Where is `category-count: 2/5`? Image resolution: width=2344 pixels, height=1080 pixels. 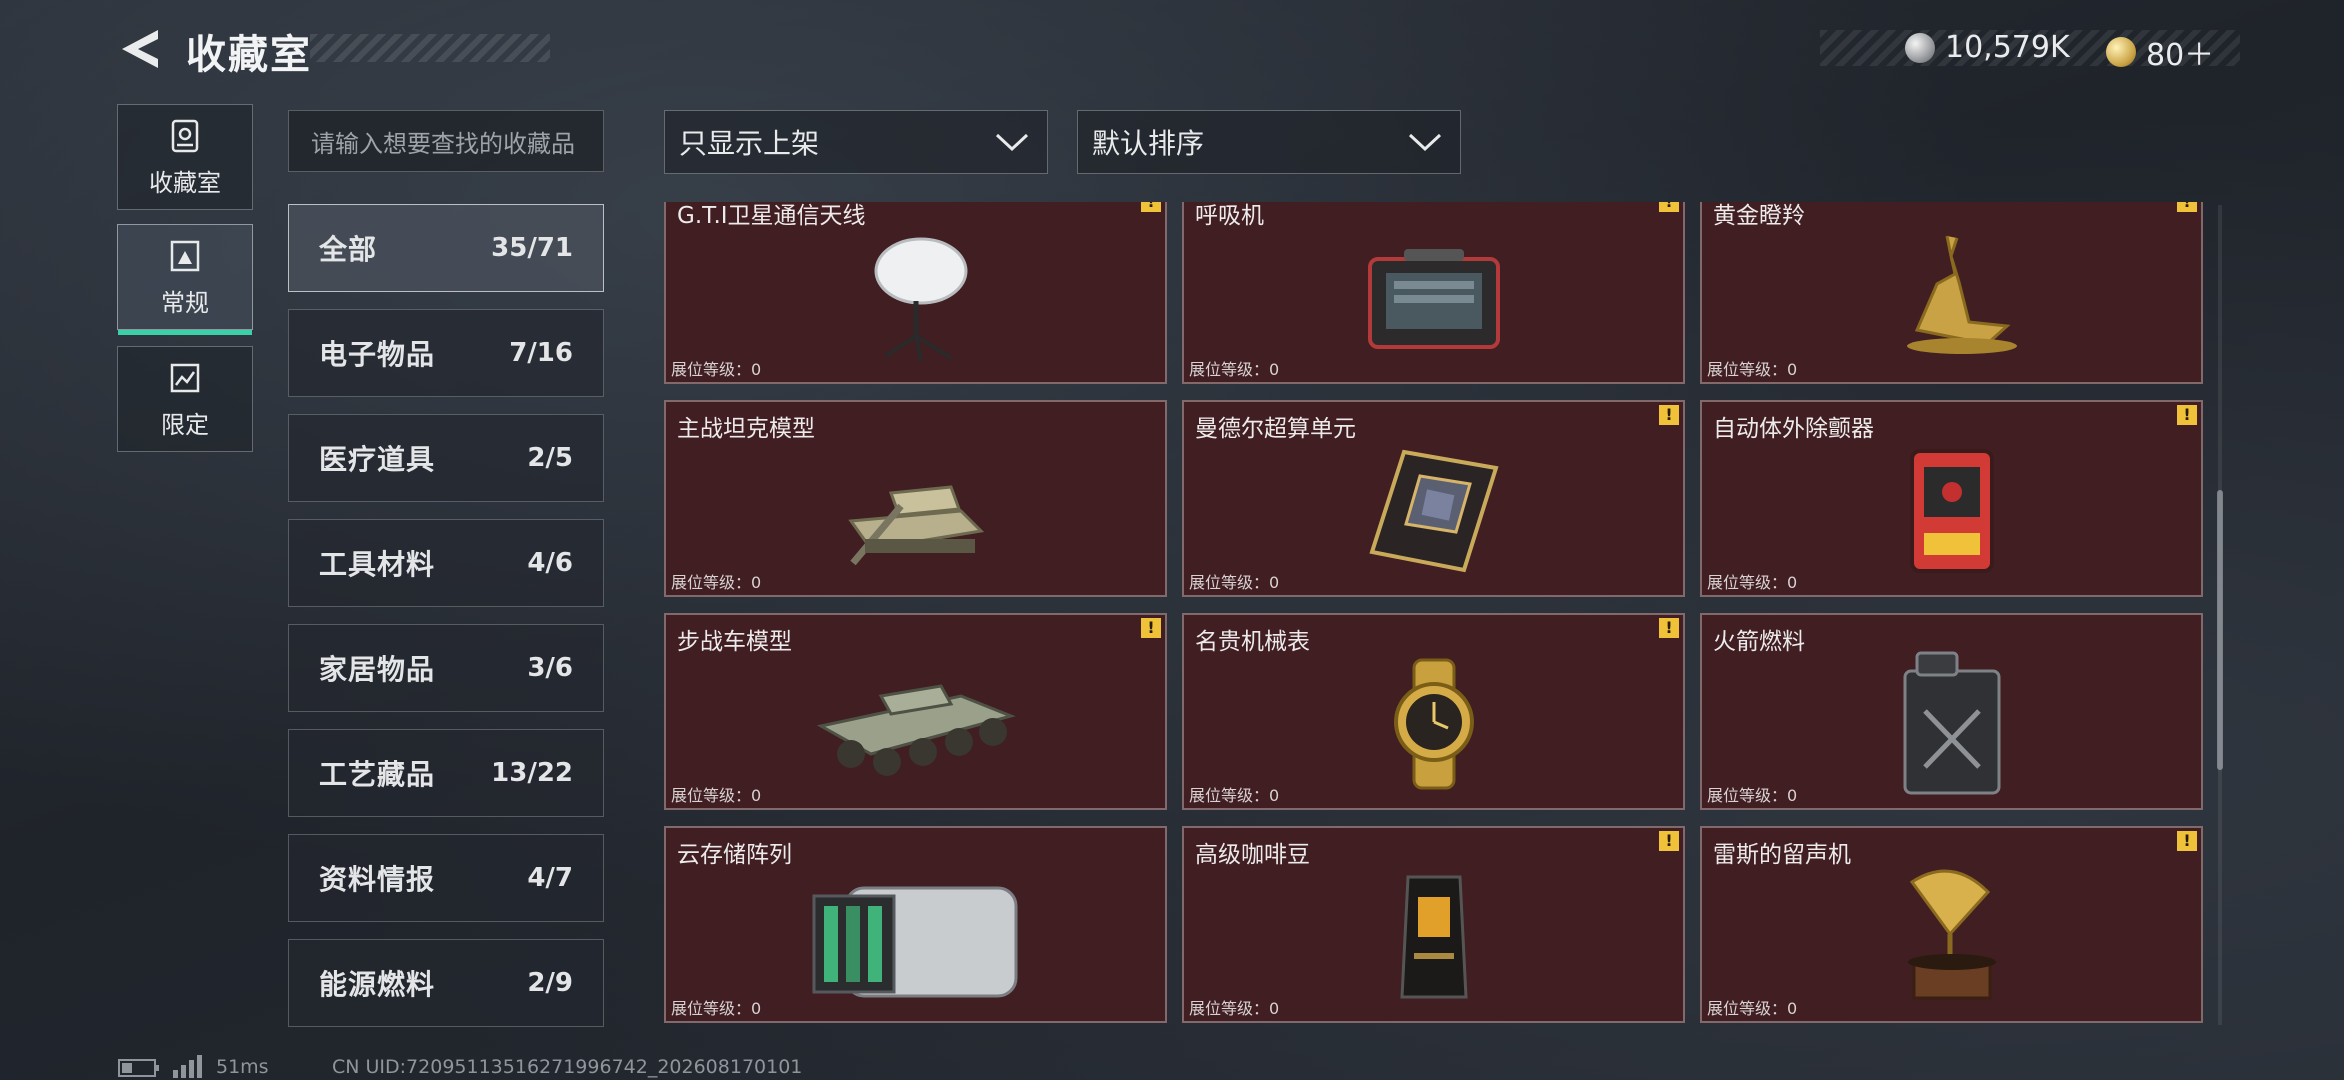
category-count: 2/5 is located at coordinates (550, 458).